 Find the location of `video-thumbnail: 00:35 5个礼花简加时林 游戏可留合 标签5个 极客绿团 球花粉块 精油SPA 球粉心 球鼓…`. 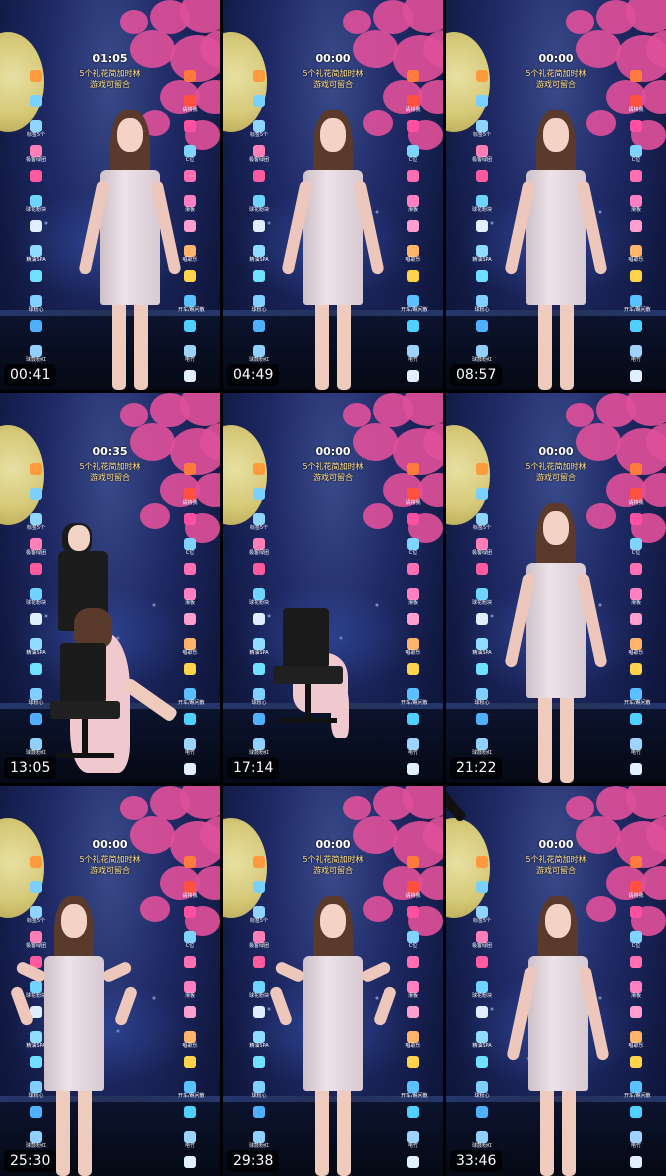

video-thumbnail: 00:35 5个礼花简加时林 游戏可留合 标签5个 极客绿团 球花粉块 精油SPA 球粉心 球鼓… is located at coordinates (110, 588).